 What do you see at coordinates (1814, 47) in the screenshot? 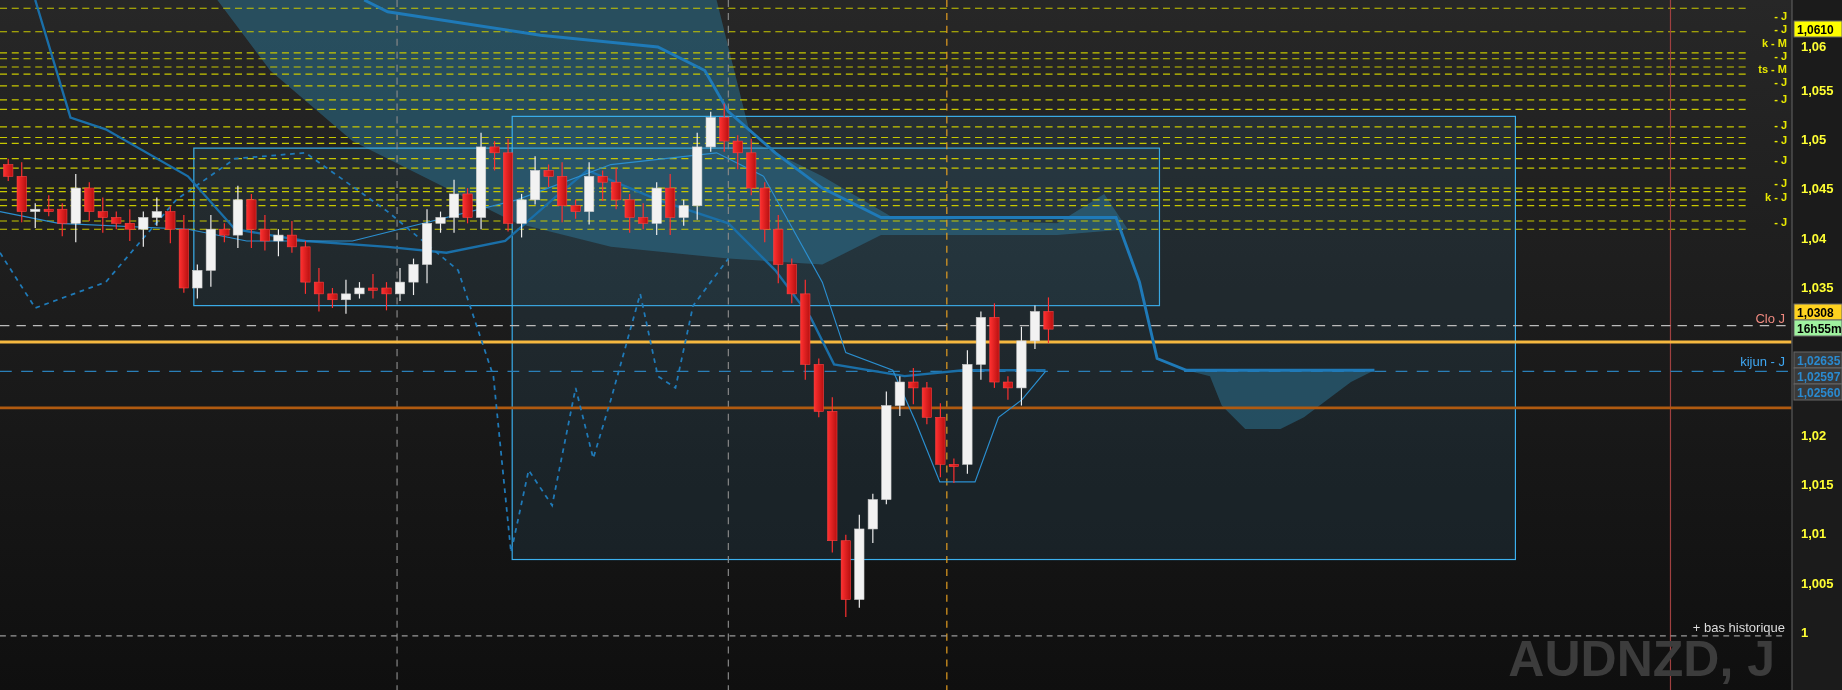
I see `axis-tick-label: 1,06` at bounding box center [1814, 47].